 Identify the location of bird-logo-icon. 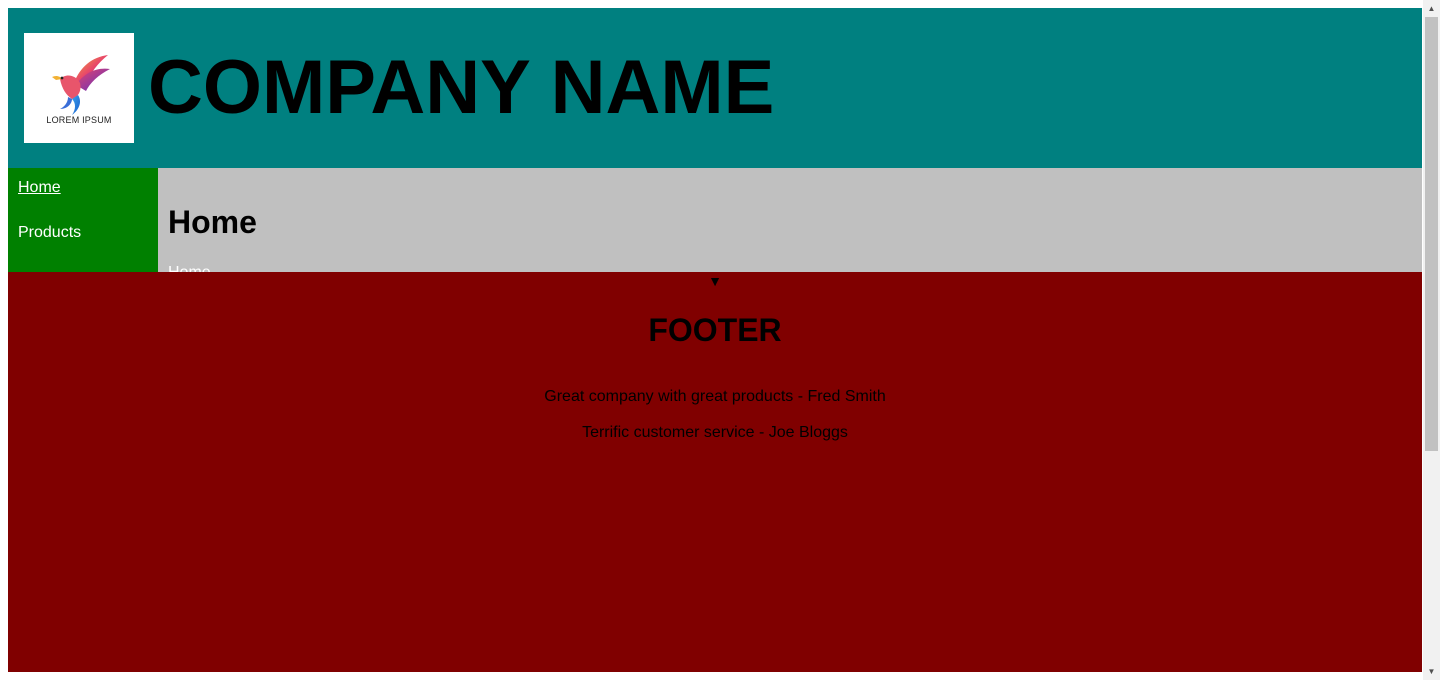
(81, 85).